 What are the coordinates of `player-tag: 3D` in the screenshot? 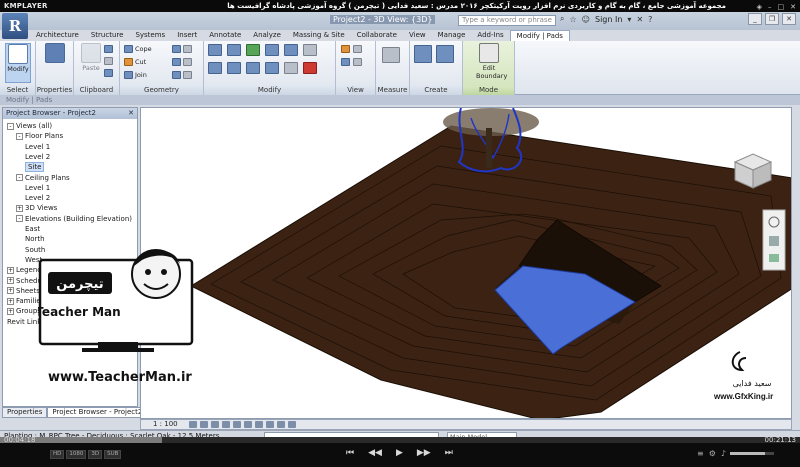 It's located at (95, 454).